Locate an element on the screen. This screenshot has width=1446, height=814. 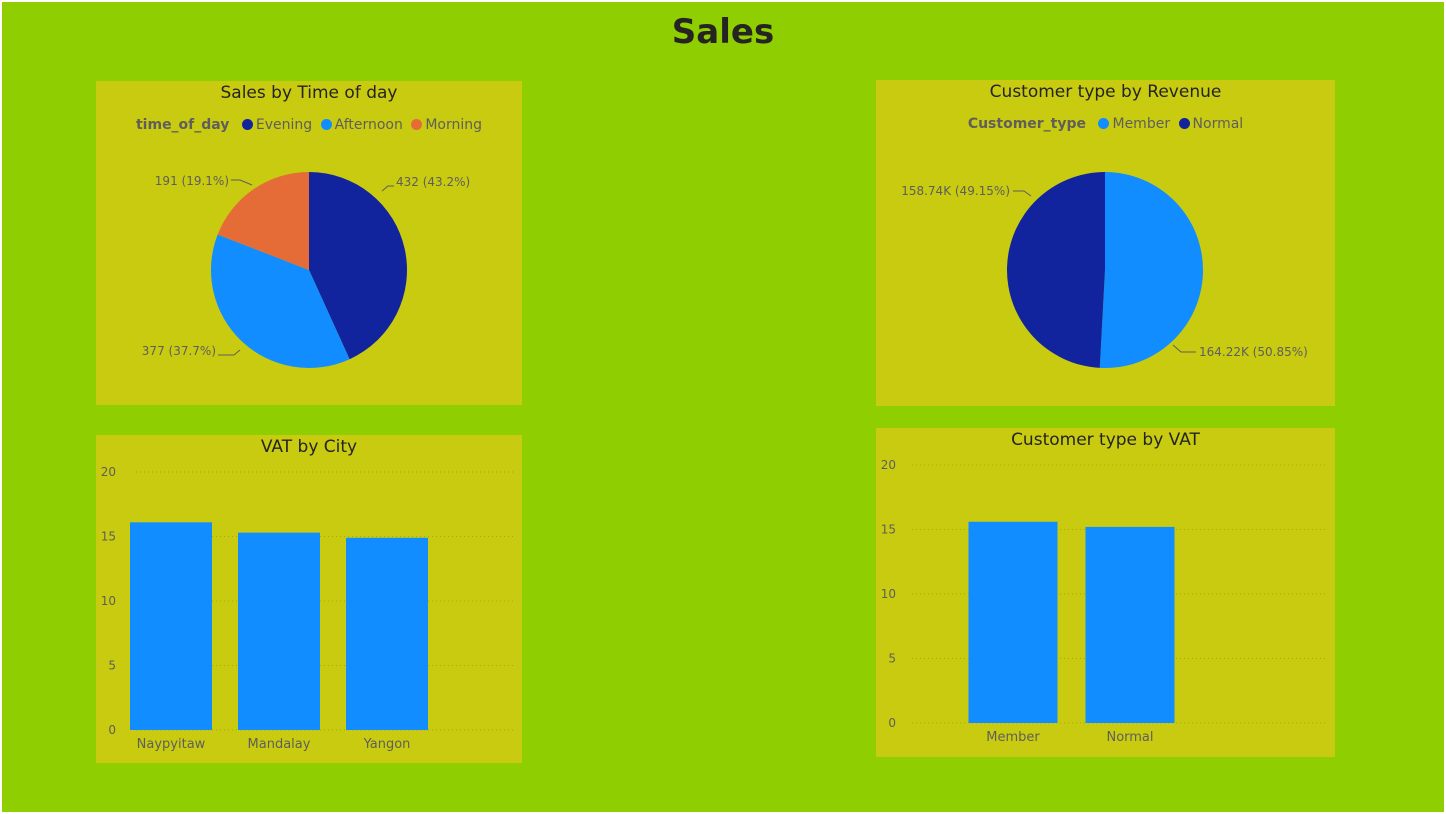
bar-mandalay is located at coordinates (279, 631).